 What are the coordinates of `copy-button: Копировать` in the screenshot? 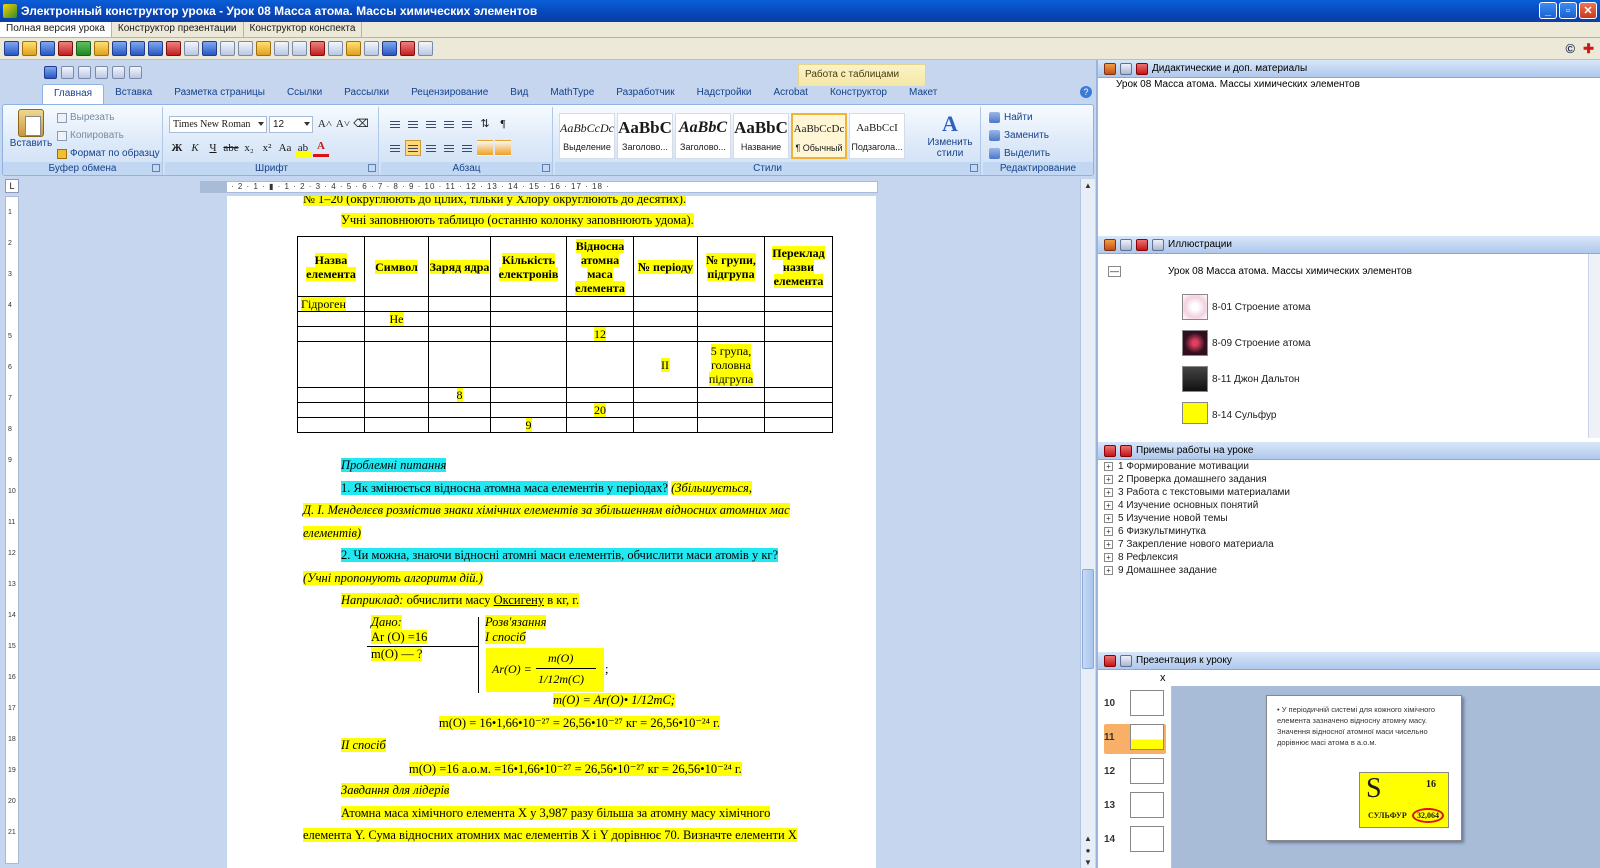 It's located at (90, 135).